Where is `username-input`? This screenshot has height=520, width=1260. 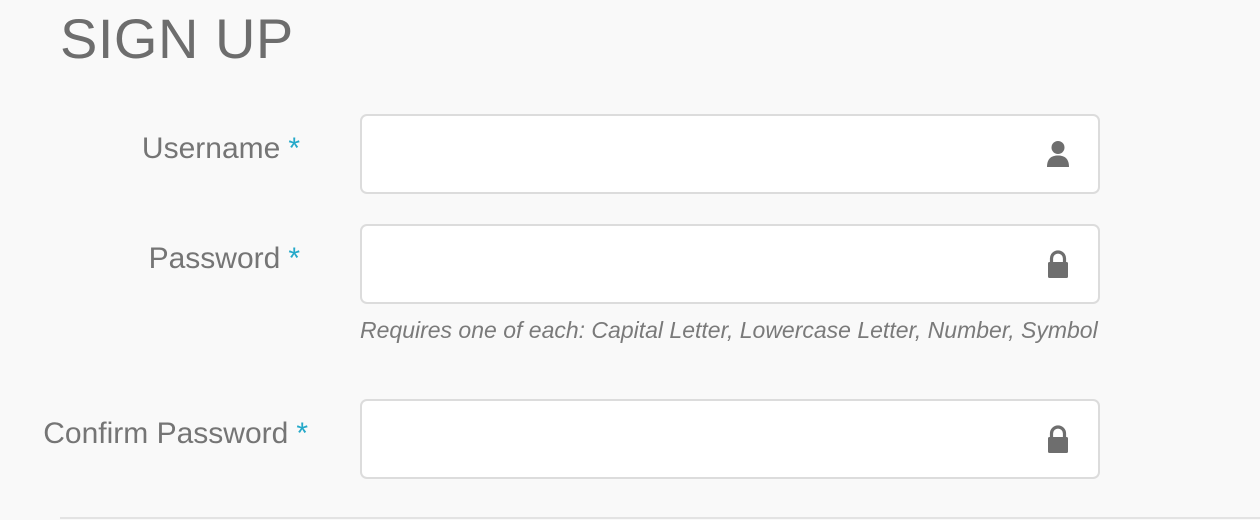
username-input is located at coordinates (730, 154).